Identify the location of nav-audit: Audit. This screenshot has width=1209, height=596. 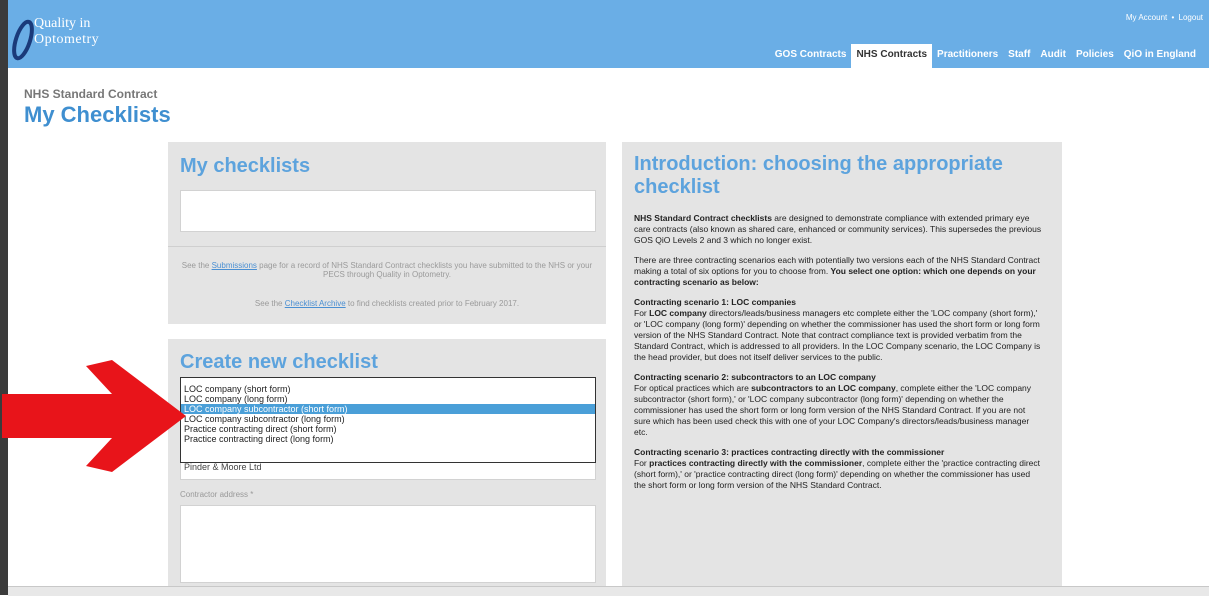
(1053, 56).